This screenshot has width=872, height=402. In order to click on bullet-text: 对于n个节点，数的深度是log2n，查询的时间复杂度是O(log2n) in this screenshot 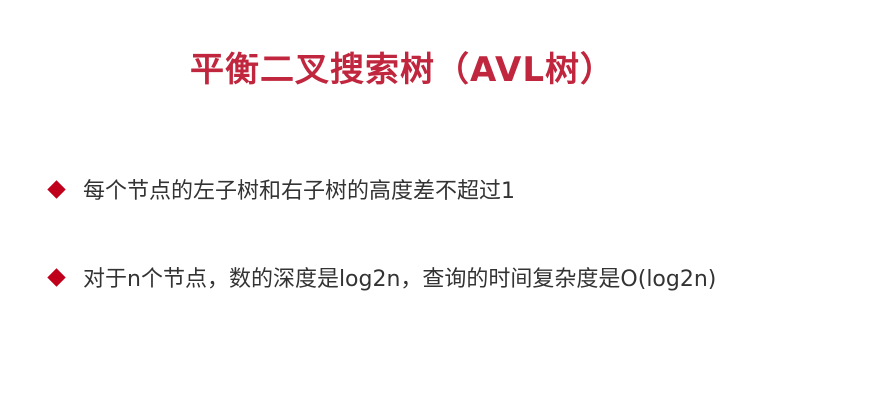, I will do `click(400, 279)`.